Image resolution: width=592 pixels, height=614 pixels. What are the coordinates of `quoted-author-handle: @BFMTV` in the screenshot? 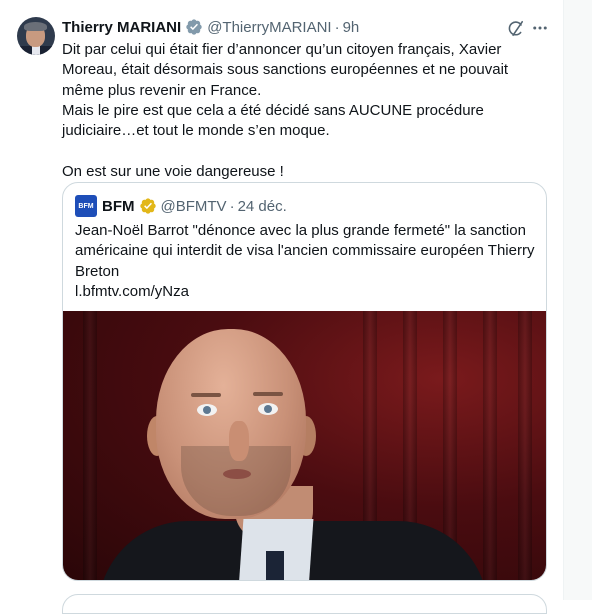 It's located at (194, 206).